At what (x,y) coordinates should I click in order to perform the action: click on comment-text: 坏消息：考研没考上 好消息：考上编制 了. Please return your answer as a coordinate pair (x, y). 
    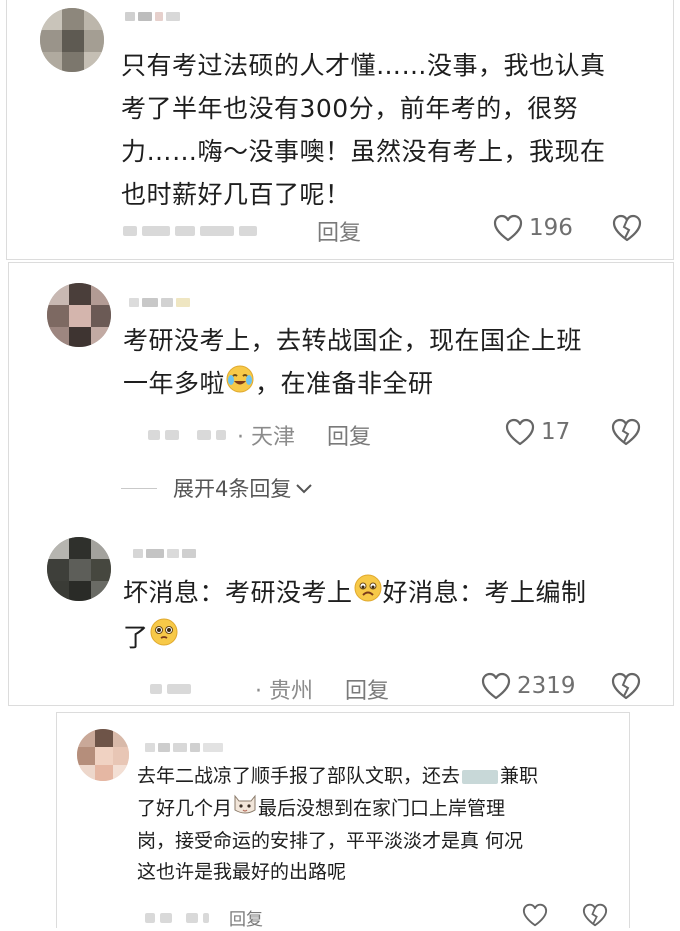
    Looking at the image, I should click on (393, 615).